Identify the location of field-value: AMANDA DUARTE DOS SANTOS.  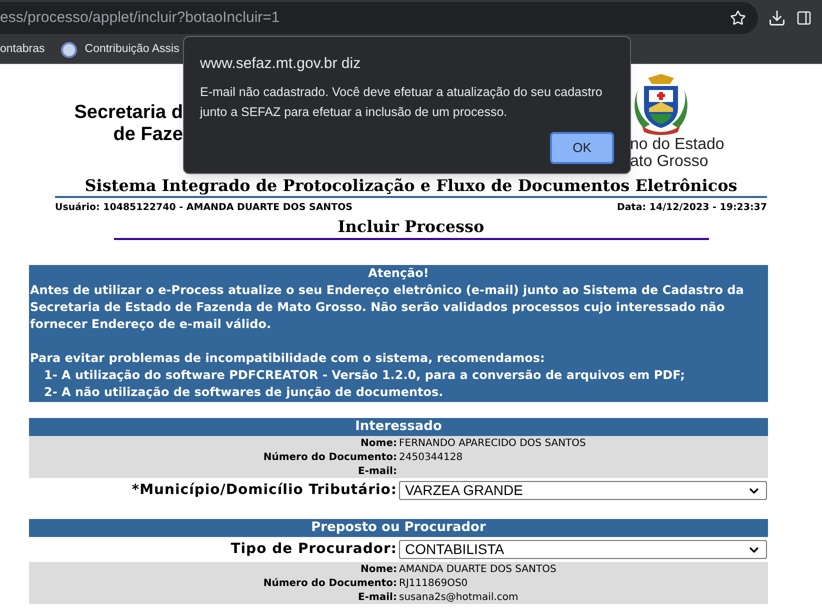
(477, 569).